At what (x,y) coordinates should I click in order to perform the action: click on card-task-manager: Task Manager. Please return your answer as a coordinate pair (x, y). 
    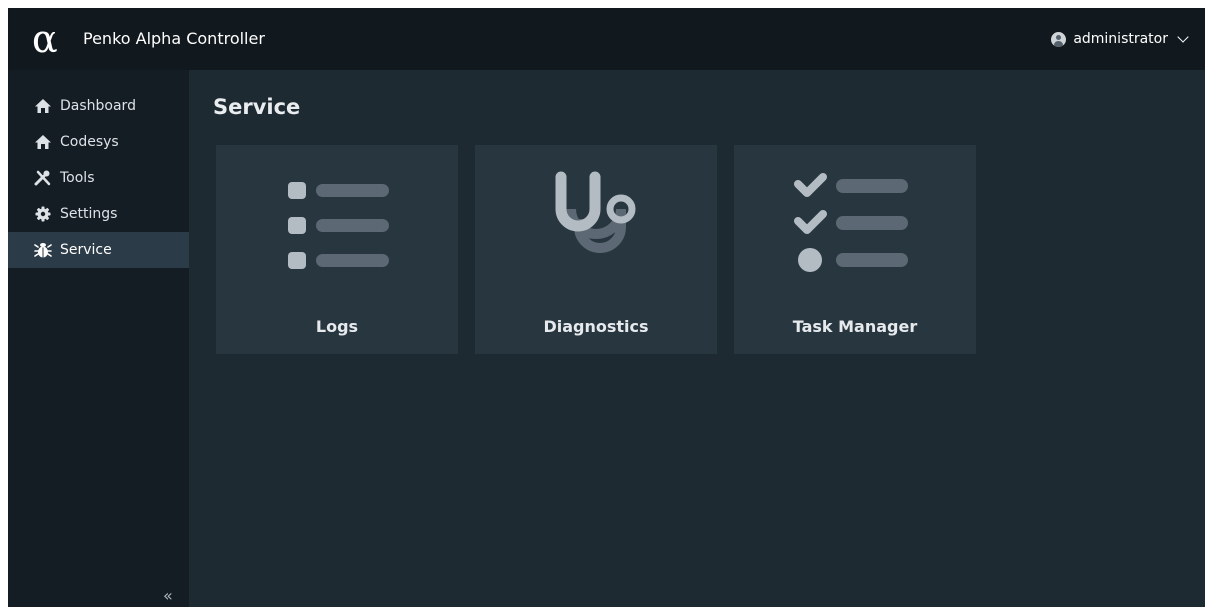
    Looking at the image, I should click on (855, 249).